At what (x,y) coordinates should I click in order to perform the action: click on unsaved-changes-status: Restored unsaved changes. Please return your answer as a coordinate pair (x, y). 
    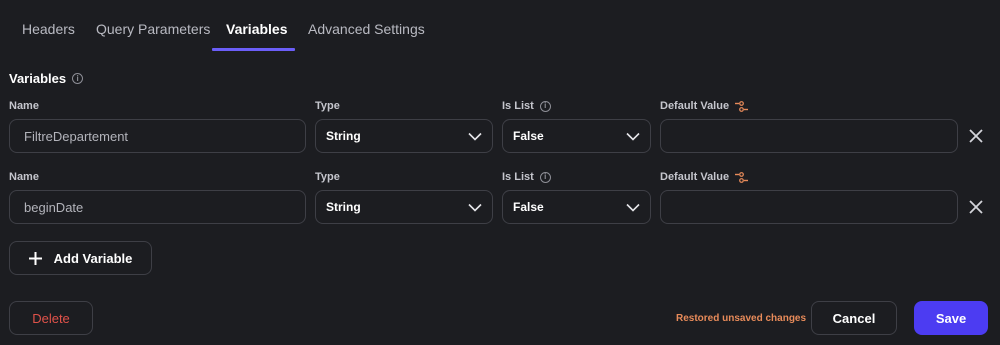
    Looking at the image, I should click on (741, 318).